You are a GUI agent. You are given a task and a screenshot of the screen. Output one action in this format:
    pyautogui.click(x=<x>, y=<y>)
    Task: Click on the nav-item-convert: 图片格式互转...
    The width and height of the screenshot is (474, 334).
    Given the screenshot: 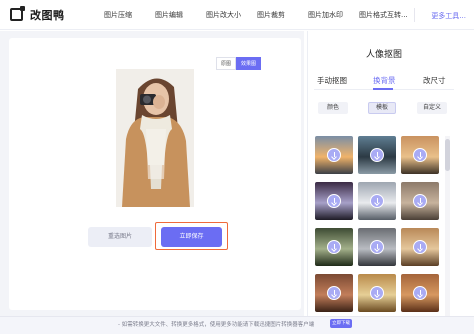 What is the action you would take?
    pyautogui.click(x=384, y=15)
    